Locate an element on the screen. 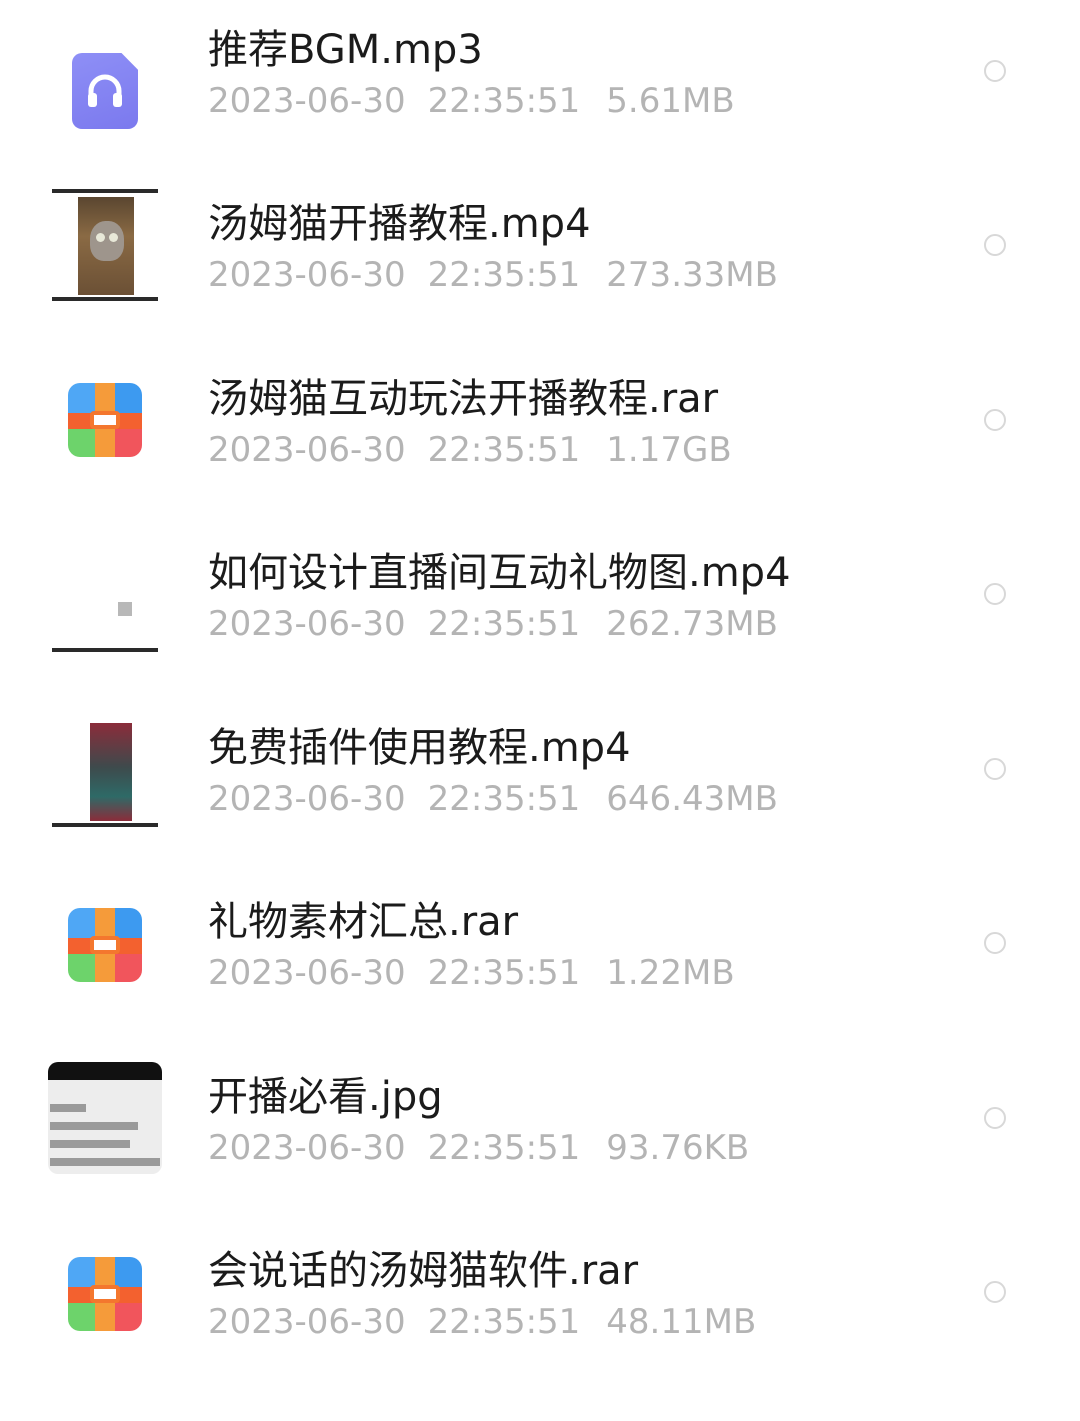 This screenshot has height=1421, width=1080. file-size: 48.11MB is located at coordinates (681, 1322).